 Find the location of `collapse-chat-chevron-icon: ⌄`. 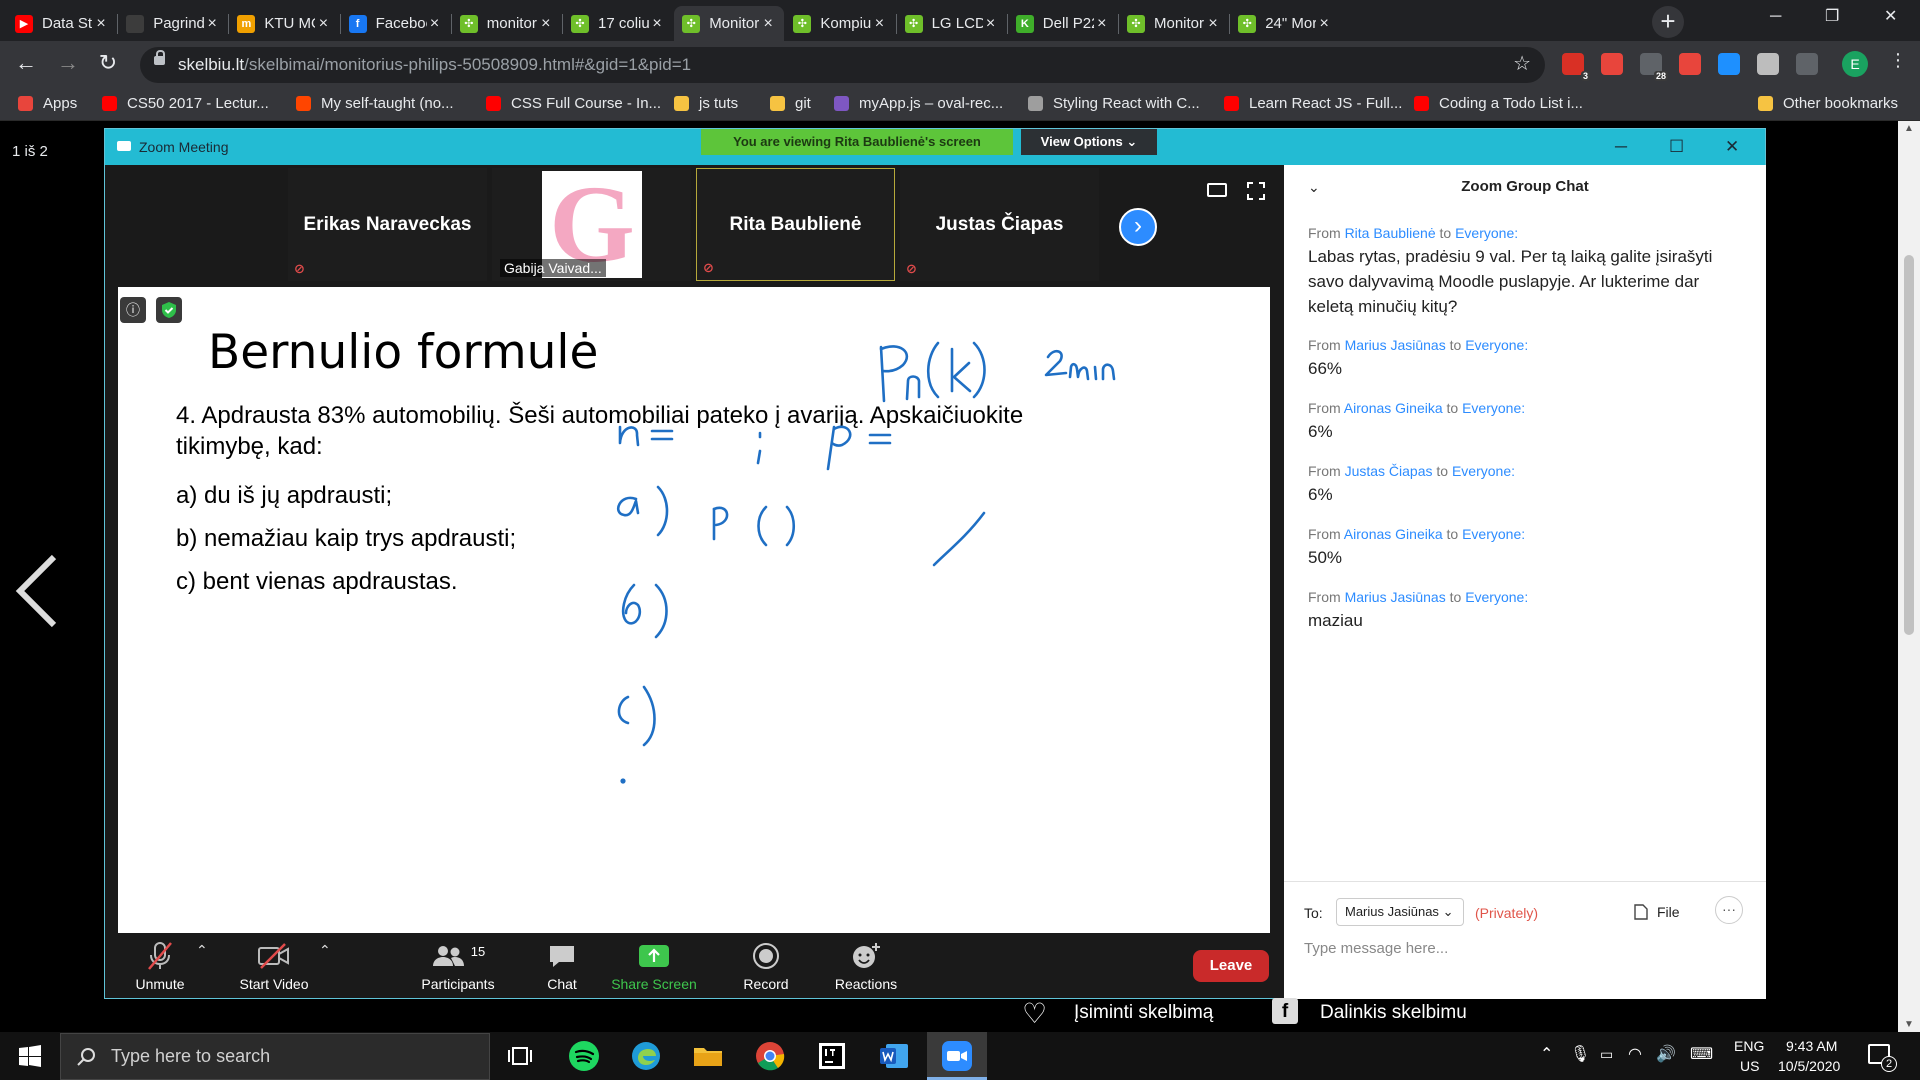

collapse-chat-chevron-icon: ⌄ is located at coordinates (1314, 187).